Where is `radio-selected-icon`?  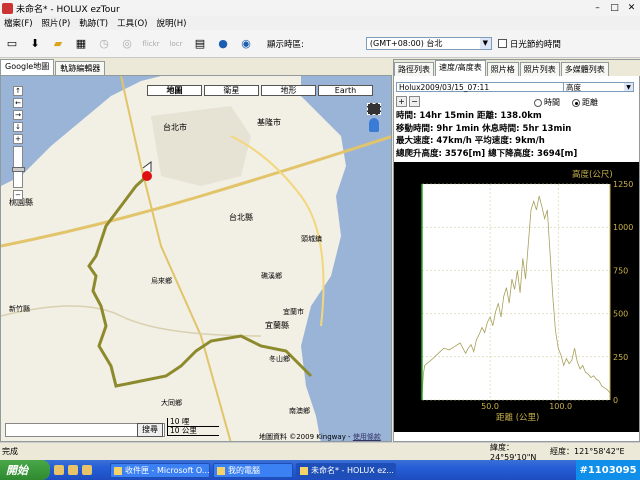 radio-selected-icon is located at coordinates (576, 102).